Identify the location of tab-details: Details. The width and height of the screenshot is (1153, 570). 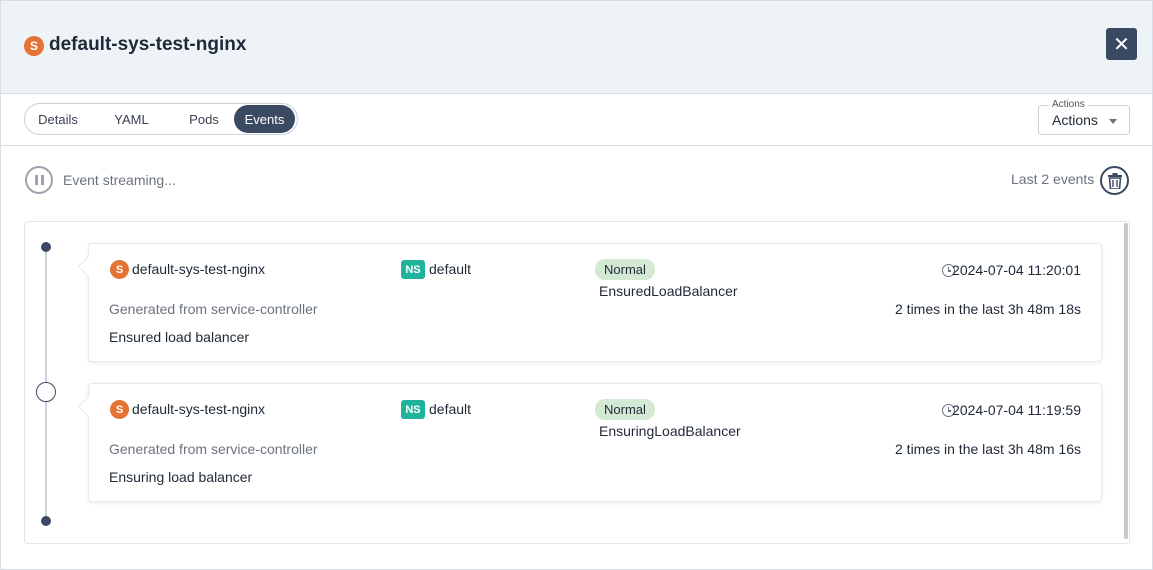
(58, 119).